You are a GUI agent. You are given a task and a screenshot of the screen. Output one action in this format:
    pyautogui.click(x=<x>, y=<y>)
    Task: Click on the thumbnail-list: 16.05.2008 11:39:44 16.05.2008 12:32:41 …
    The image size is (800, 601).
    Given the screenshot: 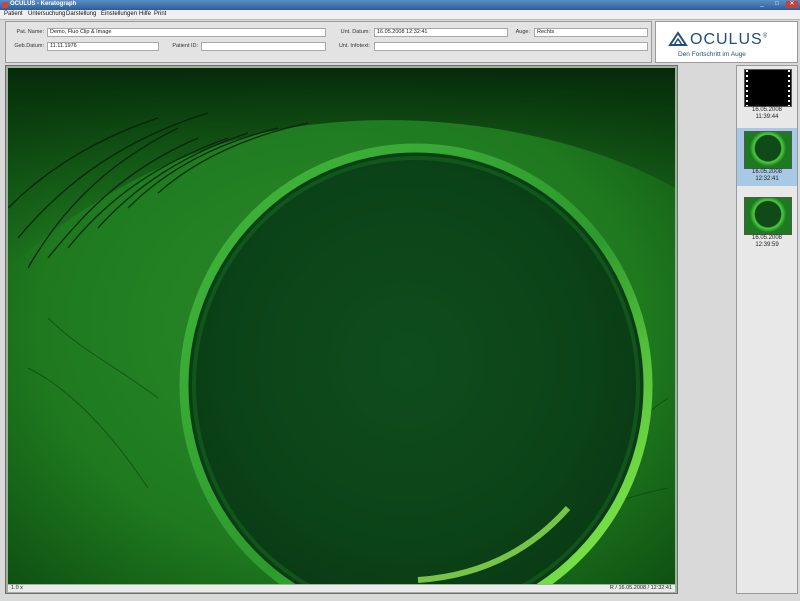 What is the action you would take?
    pyautogui.click(x=767, y=329)
    